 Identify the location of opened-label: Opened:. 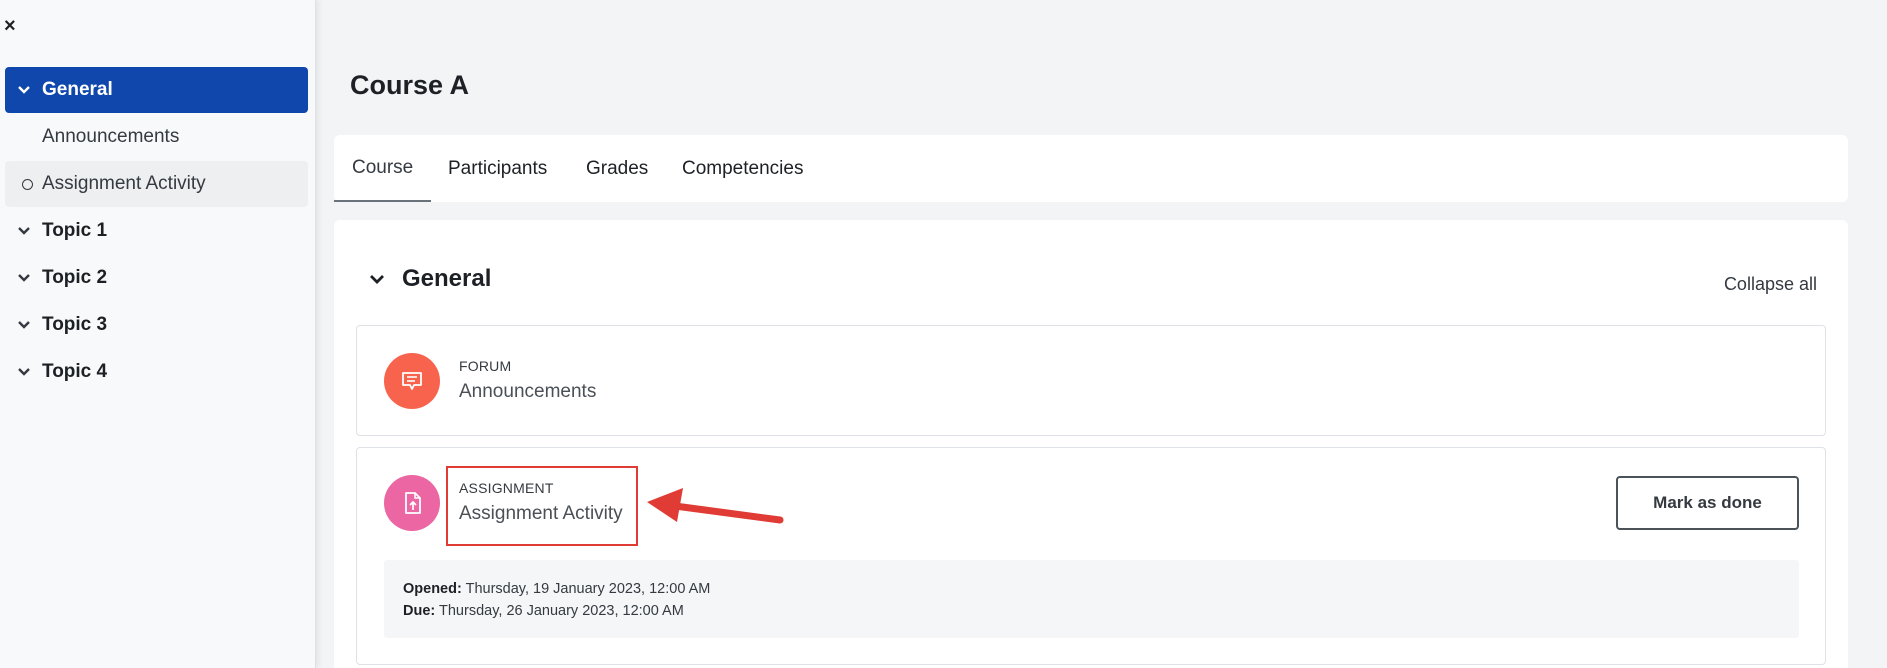
(432, 589).